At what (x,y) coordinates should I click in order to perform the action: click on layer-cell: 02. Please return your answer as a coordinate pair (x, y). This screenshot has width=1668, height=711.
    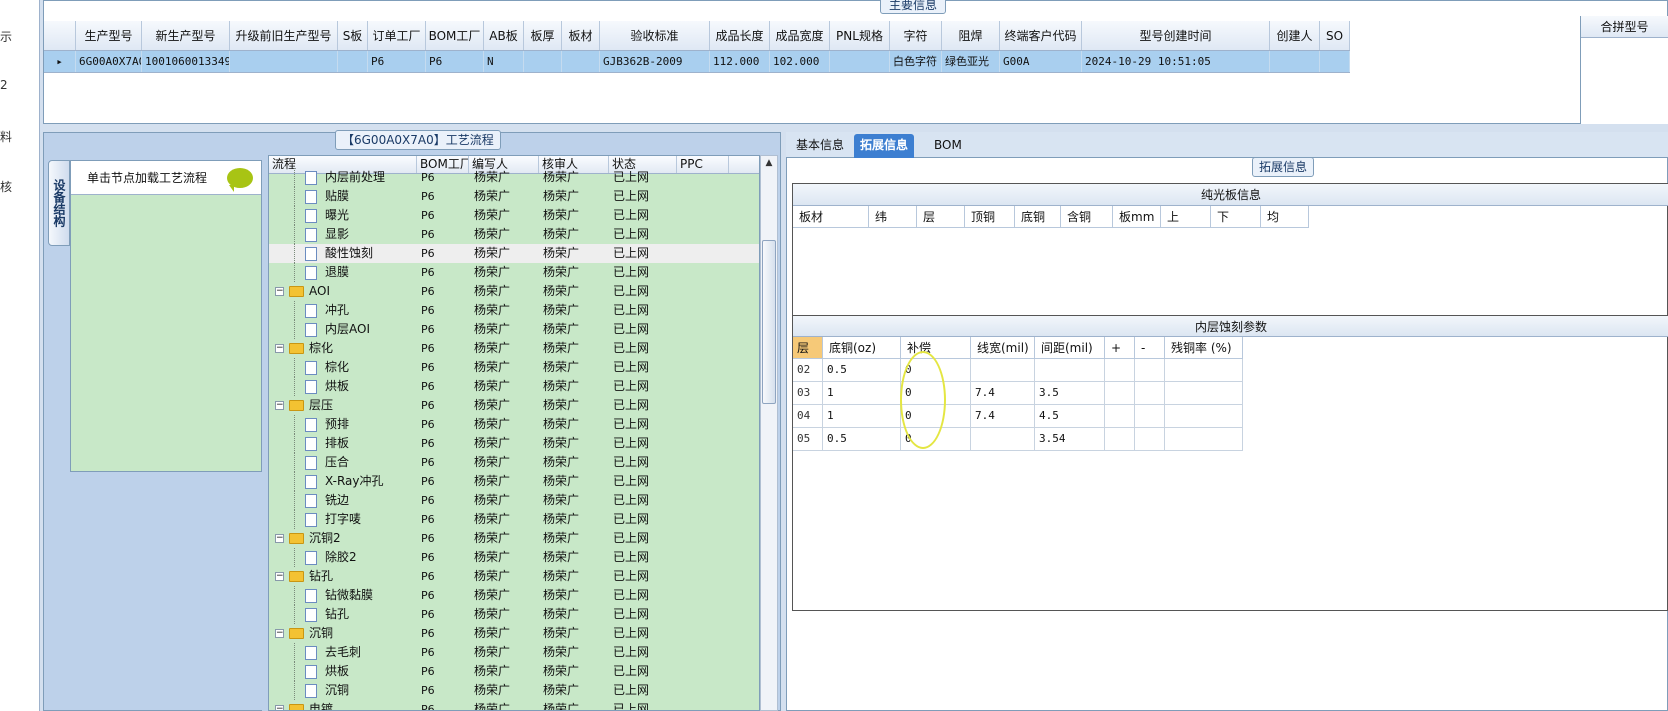
    Looking at the image, I should click on (808, 370).